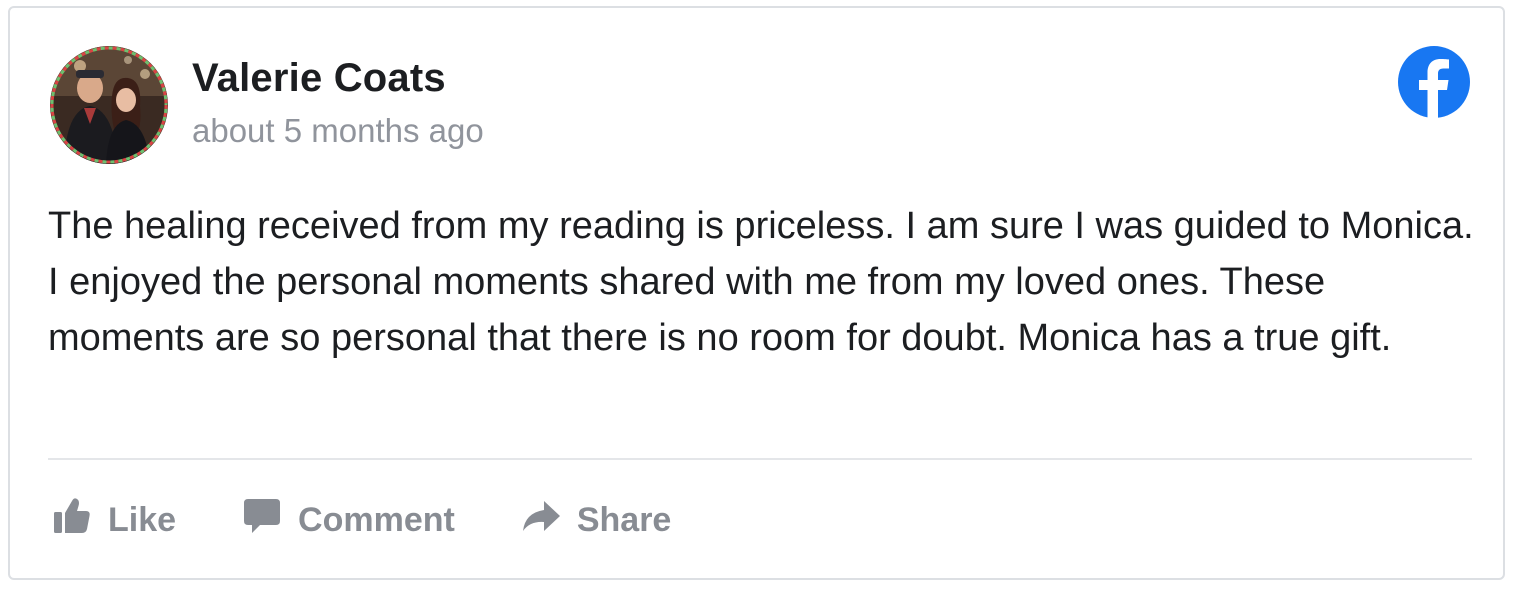  What do you see at coordinates (319, 78) in the screenshot?
I see `author-name: Valerie Coats` at bounding box center [319, 78].